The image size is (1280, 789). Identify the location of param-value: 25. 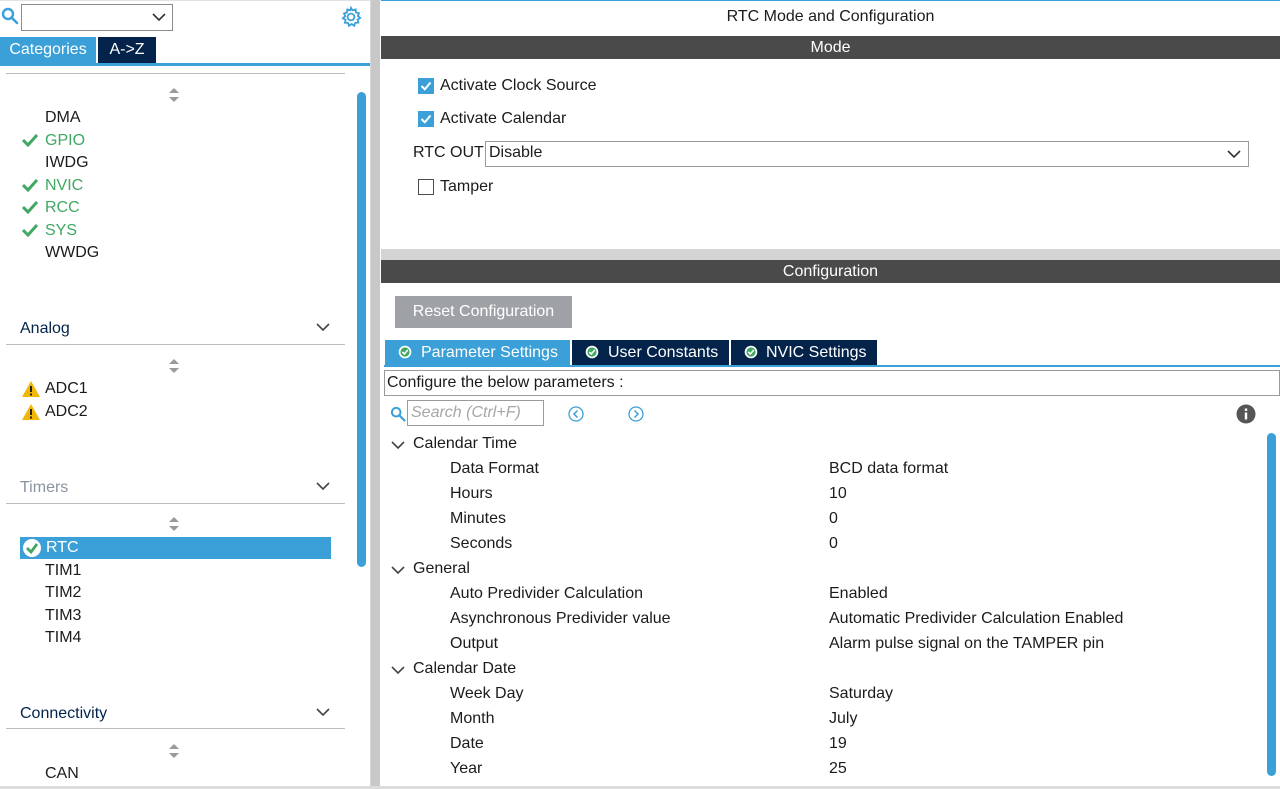
(838, 769).